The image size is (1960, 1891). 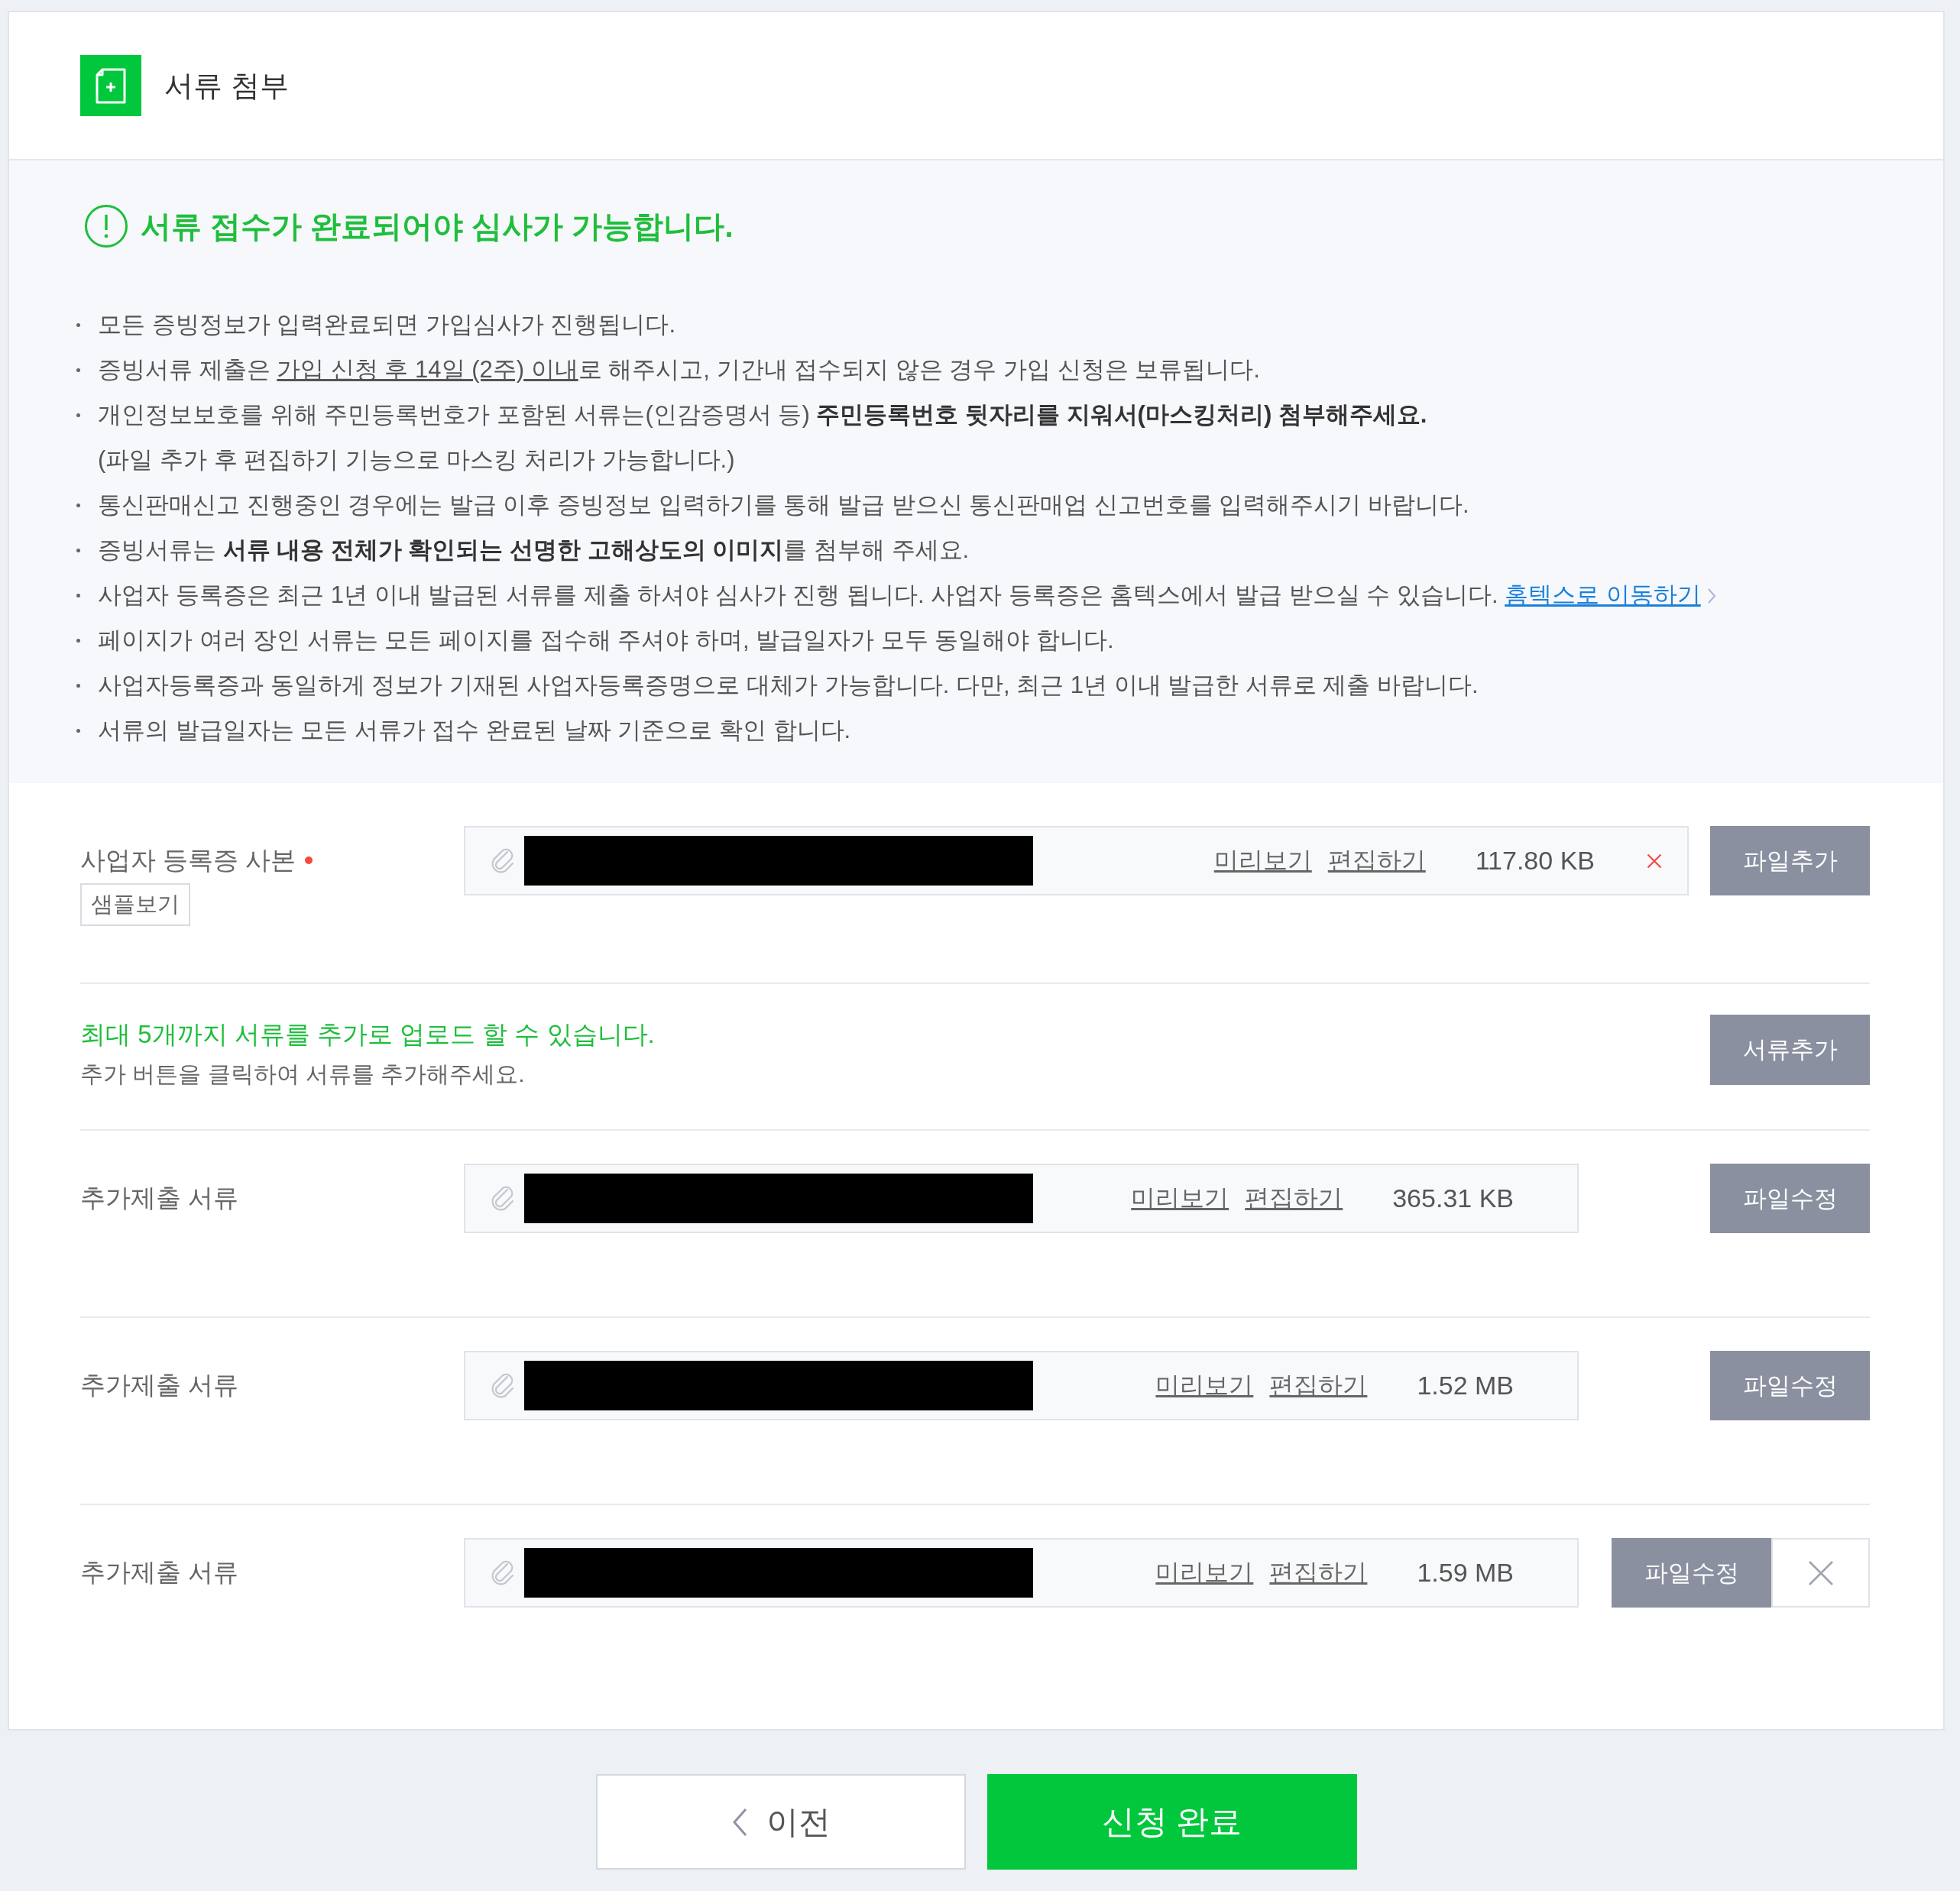 What do you see at coordinates (437, 226) in the screenshot?
I see `notice-heading: 서류 접수가 완료되어야 심사가 가능합니다.` at bounding box center [437, 226].